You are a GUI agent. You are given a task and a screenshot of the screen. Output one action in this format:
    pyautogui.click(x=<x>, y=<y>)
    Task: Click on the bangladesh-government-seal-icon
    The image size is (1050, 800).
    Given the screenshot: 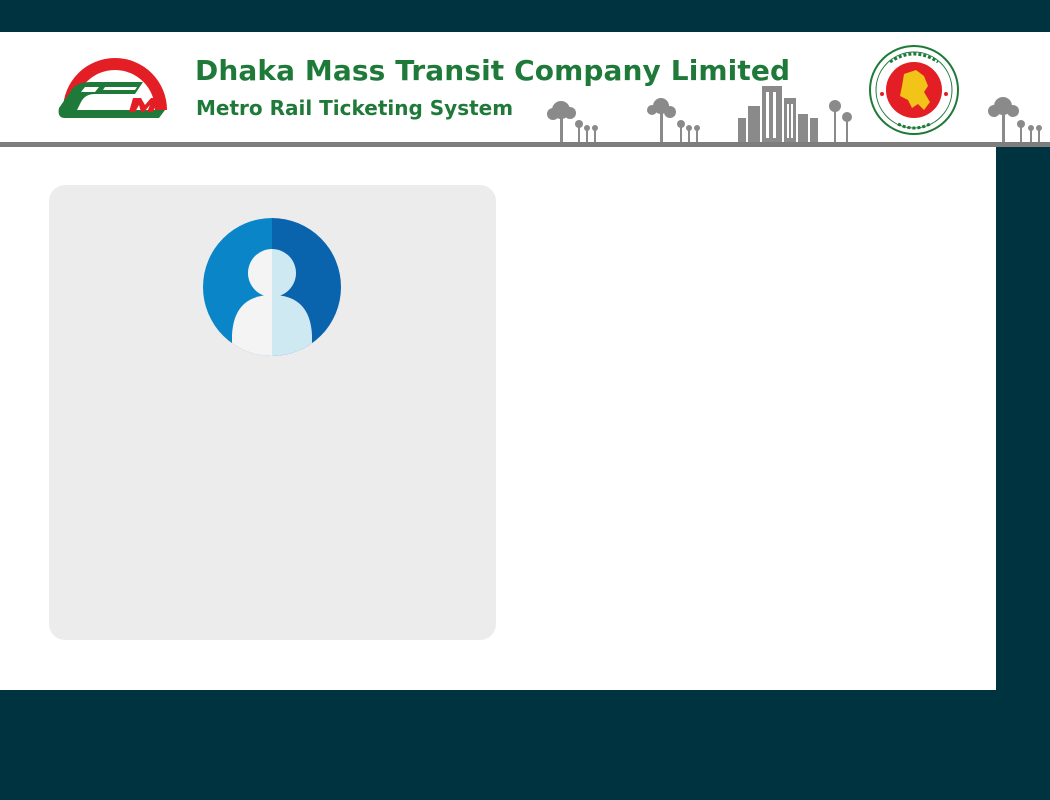 What is the action you would take?
    pyautogui.click(x=914, y=90)
    